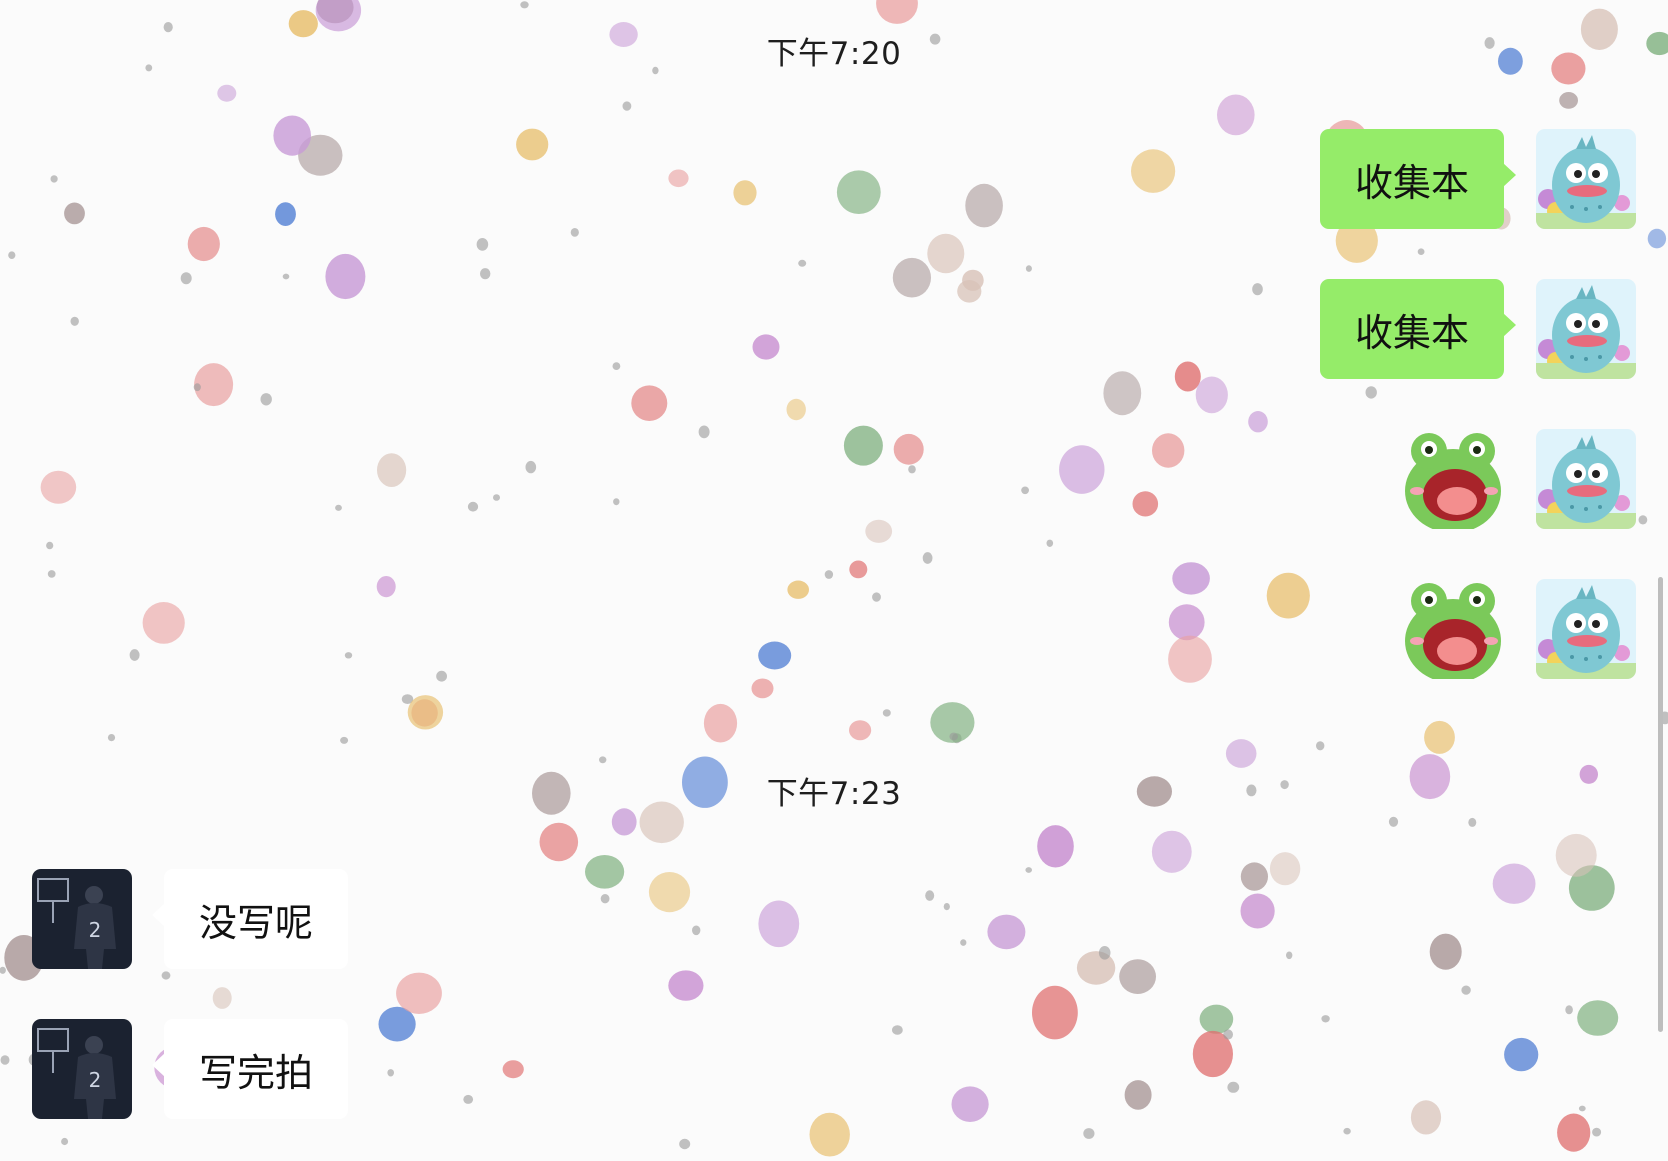 The height and width of the screenshot is (1161, 1668). What do you see at coordinates (1411, 182) in the screenshot?
I see `message-text: 收集本` at bounding box center [1411, 182].